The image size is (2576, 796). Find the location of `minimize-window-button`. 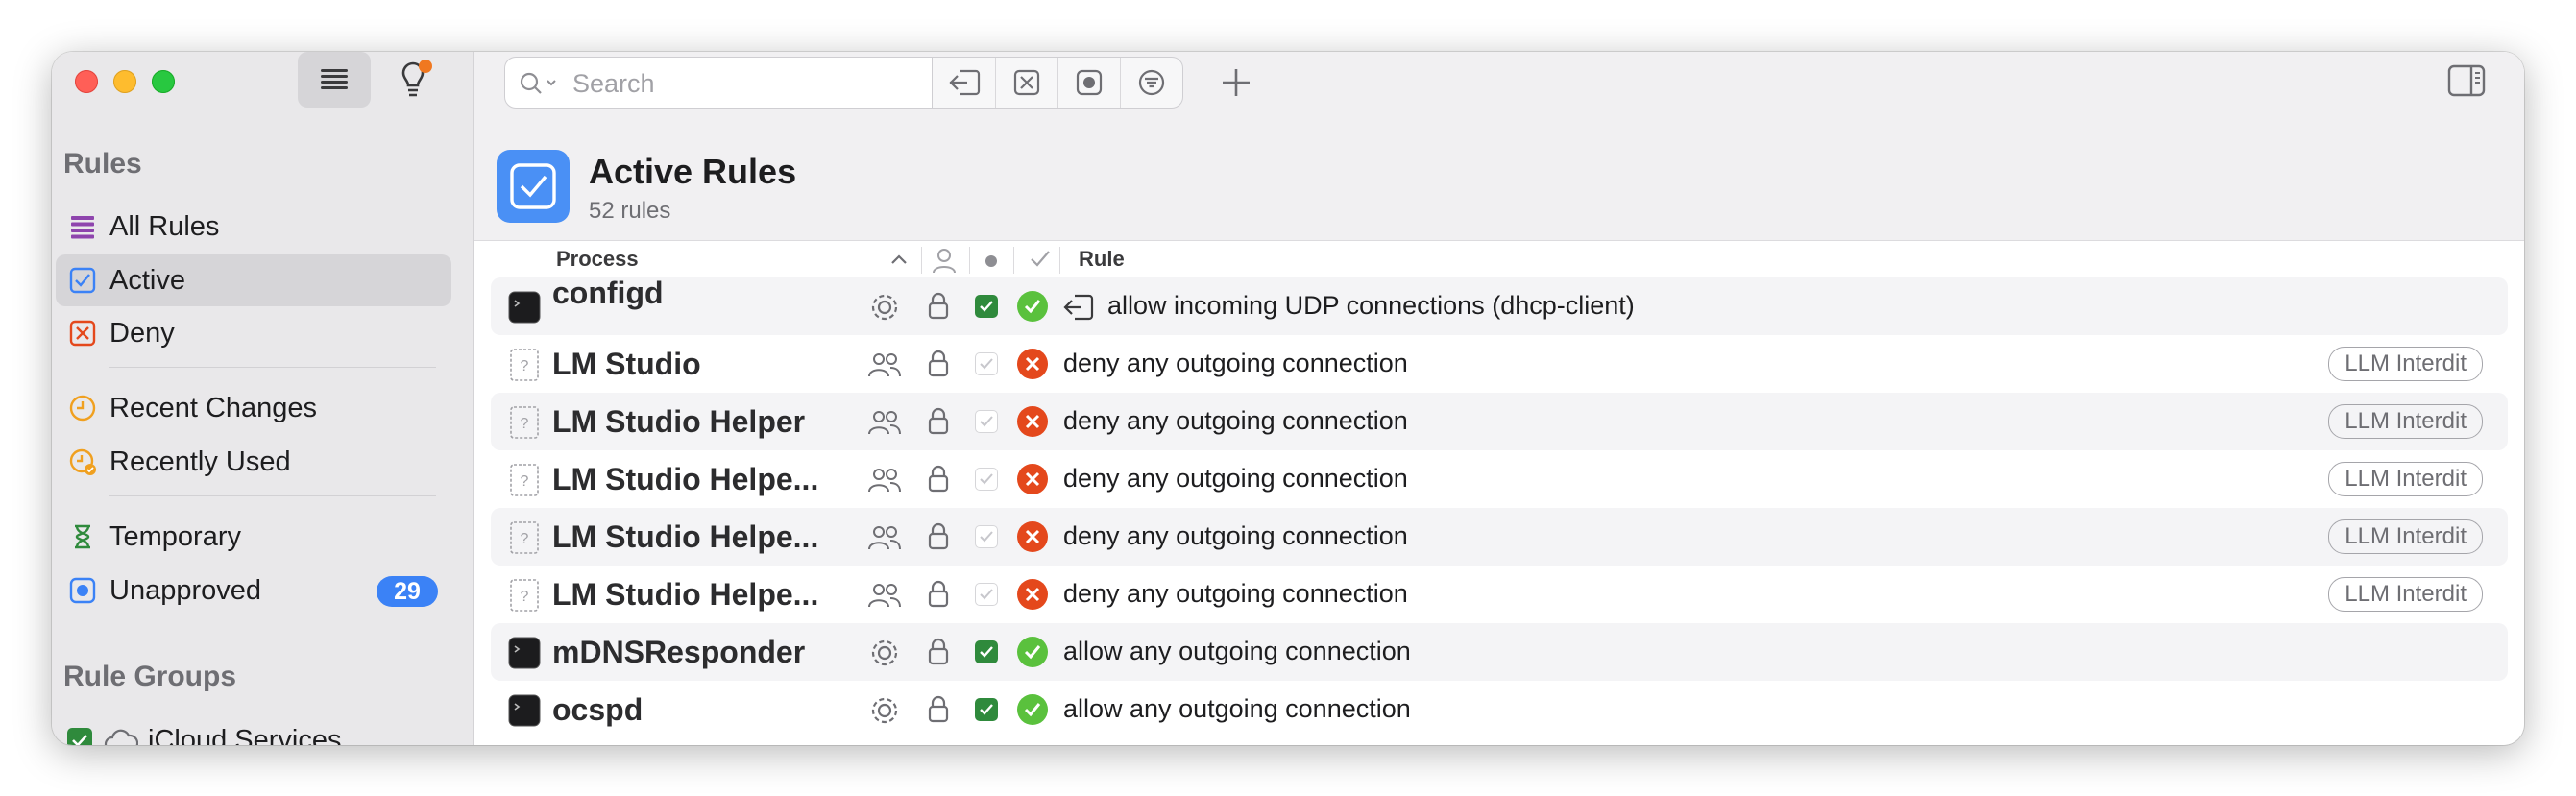

minimize-window-button is located at coordinates (124, 81).